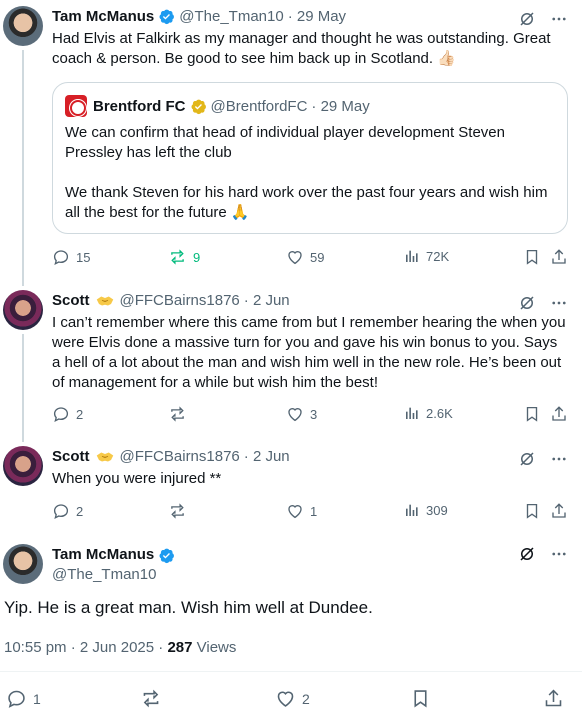  I want to click on like-count: 2, so click(306, 698).